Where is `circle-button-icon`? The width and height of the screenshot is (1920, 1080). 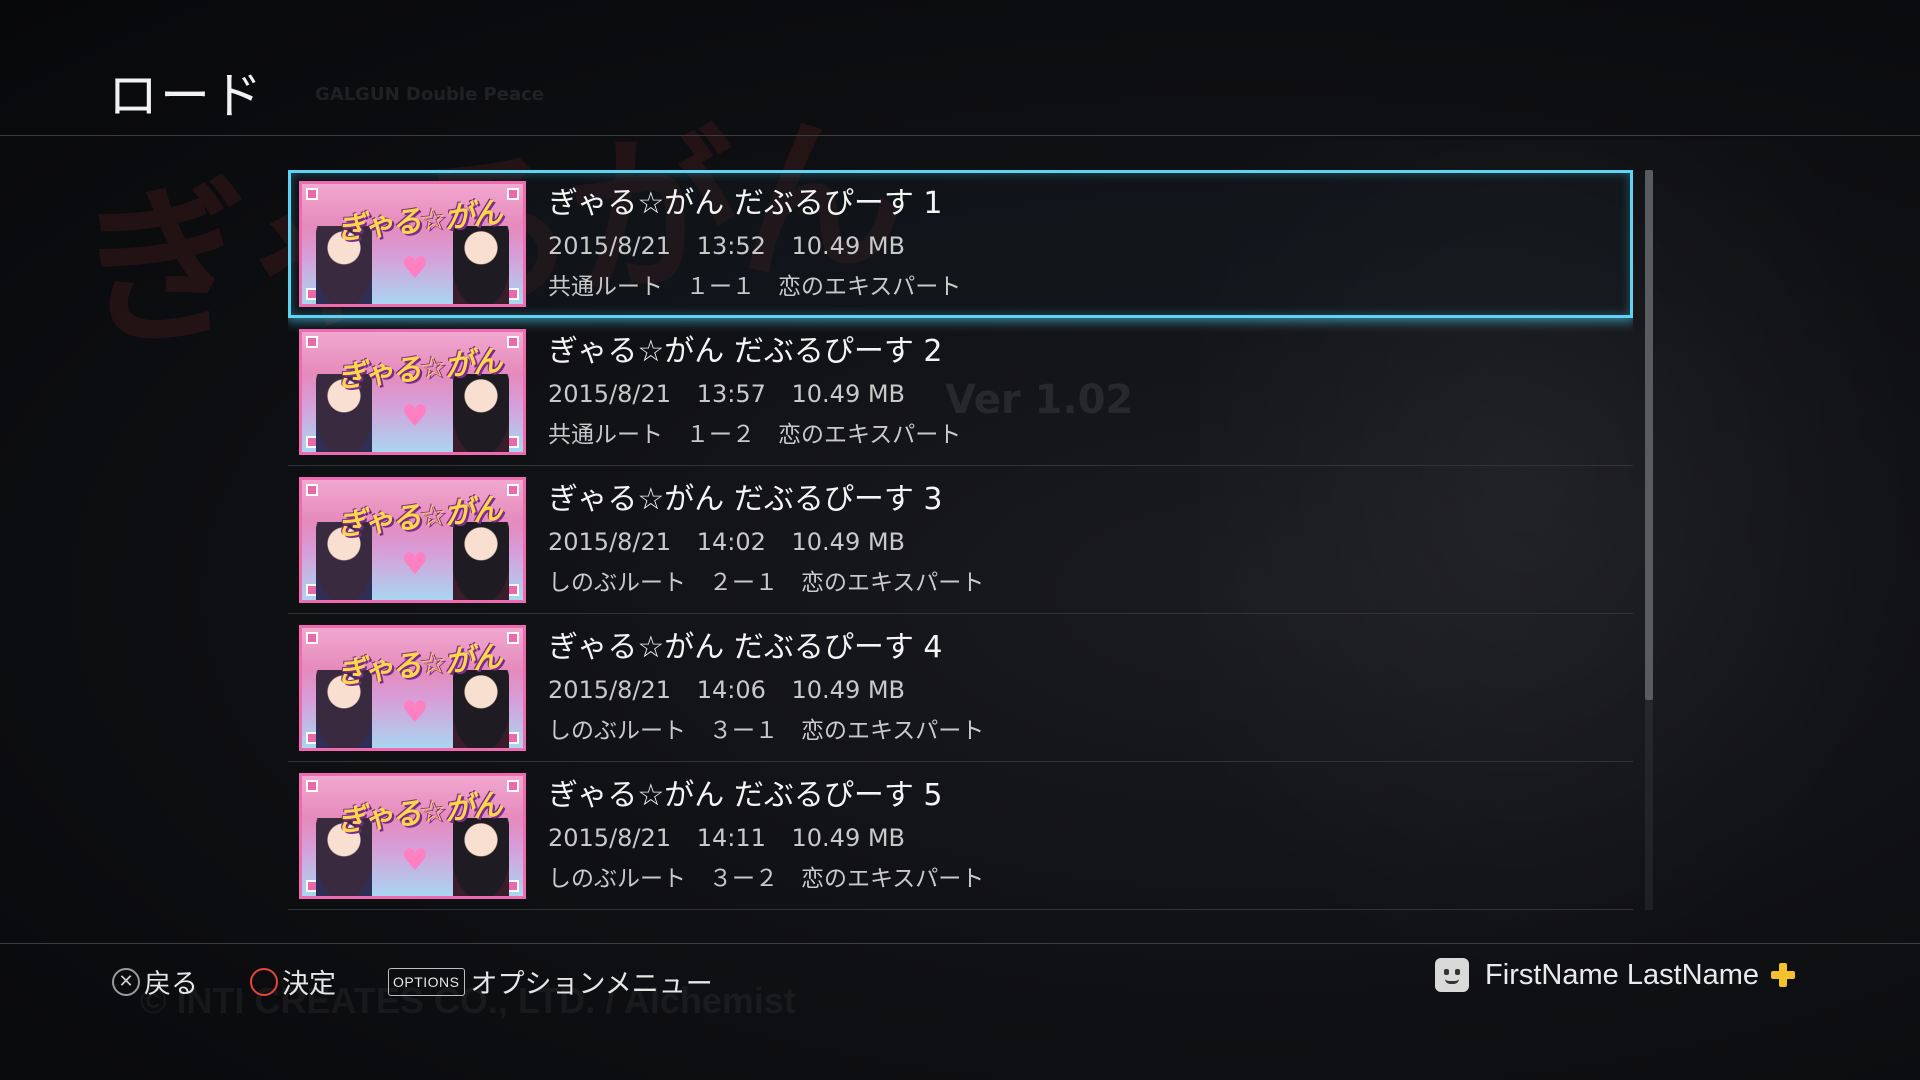
circle-button-icon is located at coordinates (264, 981).